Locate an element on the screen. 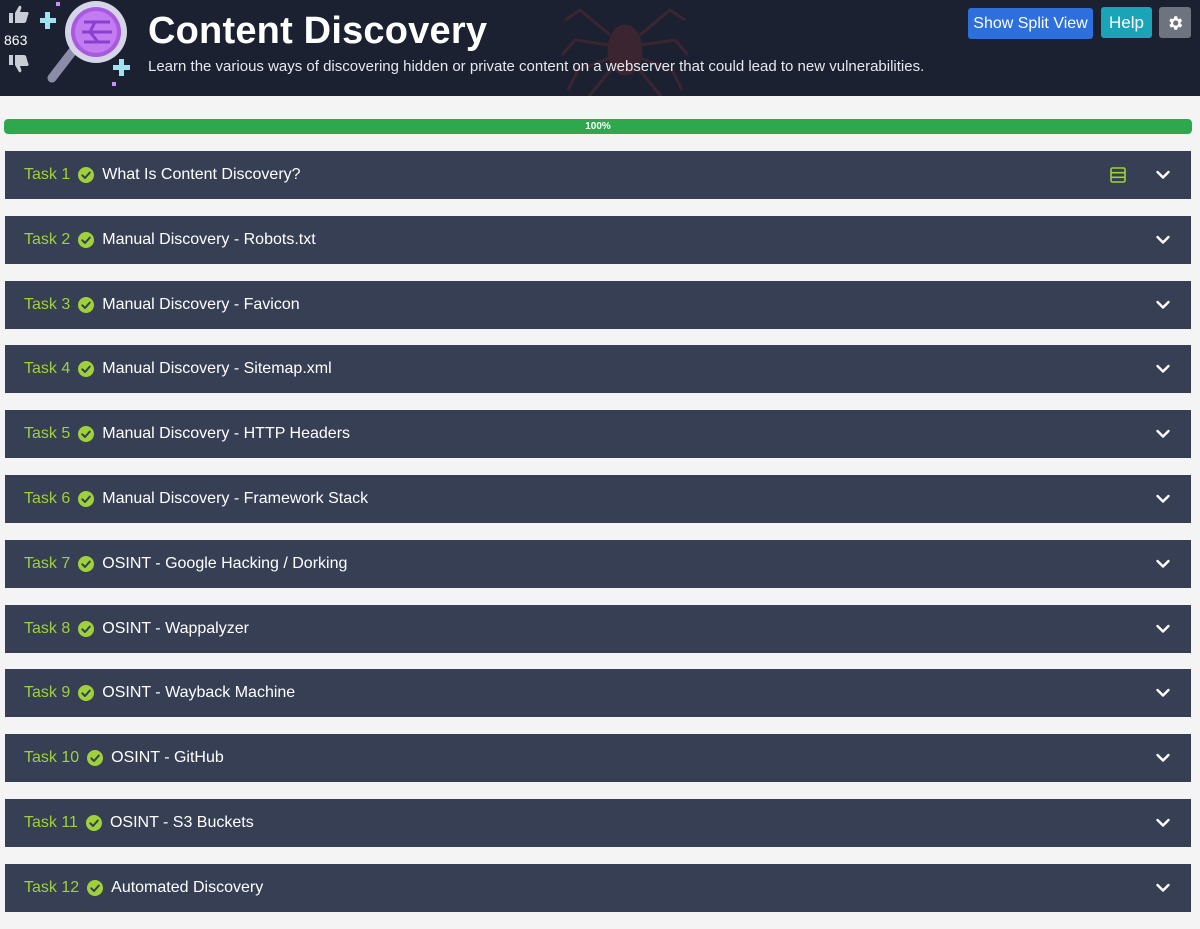 This screenshot has height=929, width=1200. task-row: Task 6 Manual Discovery - Framework Stack is located at coordinates (598, 498).